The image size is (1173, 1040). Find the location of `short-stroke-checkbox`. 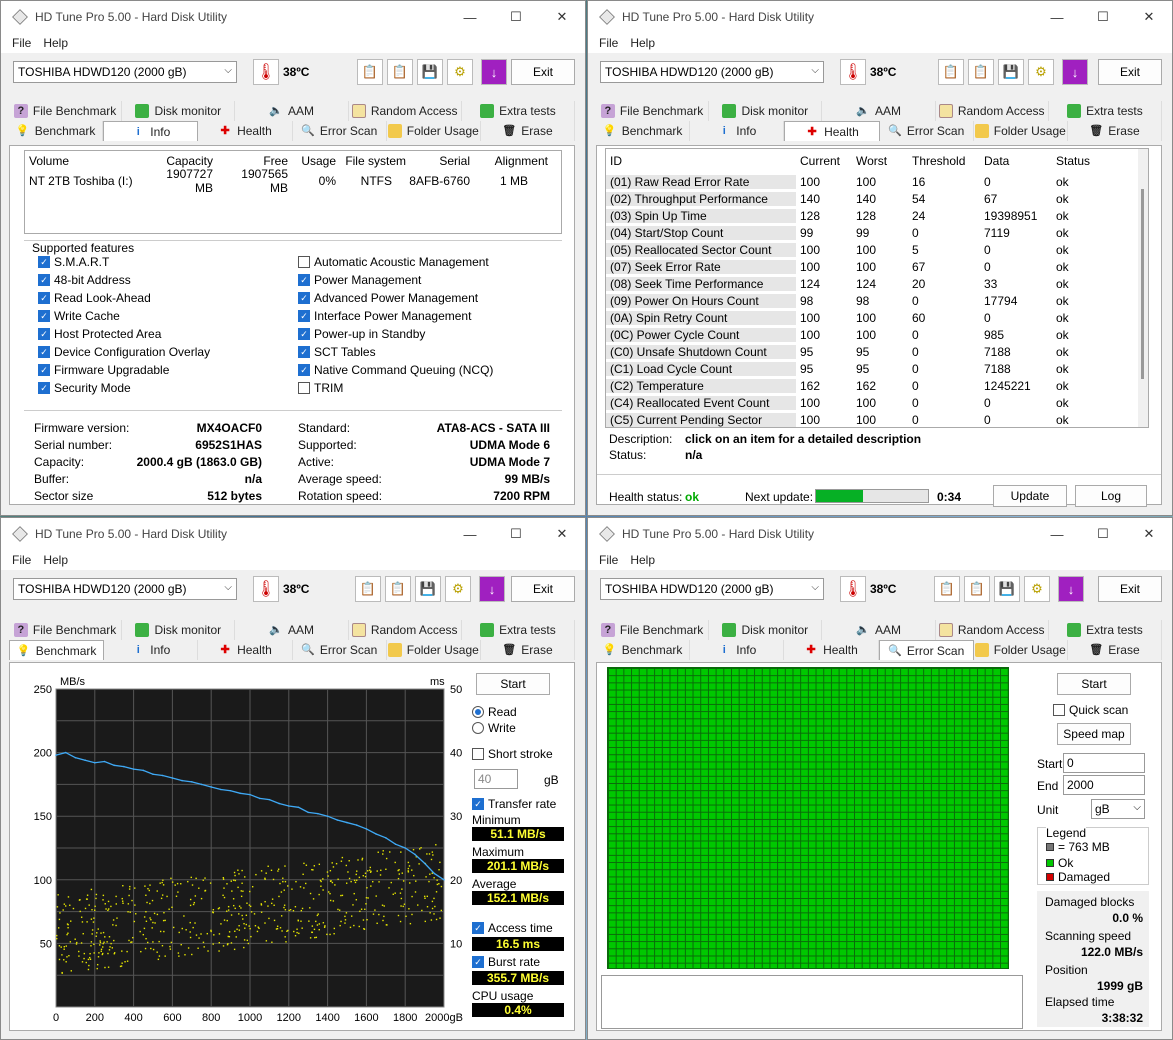

short-stroke-checkbox is located at coordinates (478, 754).